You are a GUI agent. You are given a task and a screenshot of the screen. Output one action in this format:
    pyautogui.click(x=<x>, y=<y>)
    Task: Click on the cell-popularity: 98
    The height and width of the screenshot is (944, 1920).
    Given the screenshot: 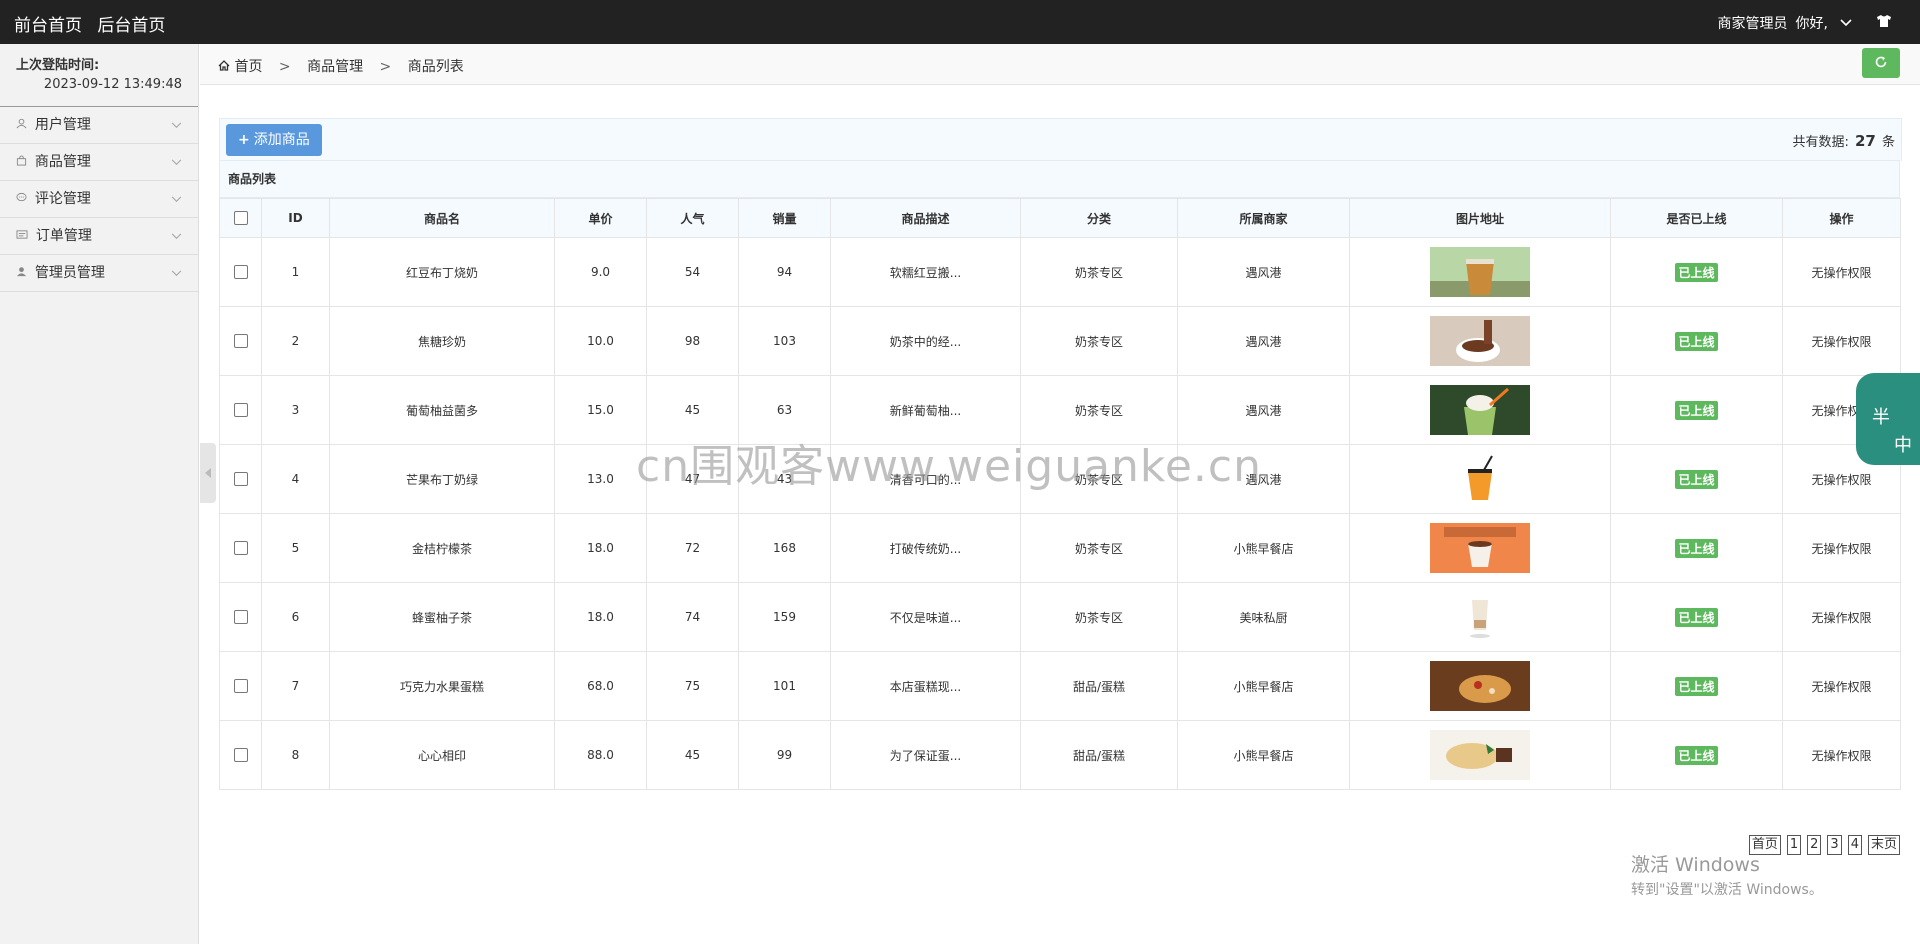 What is the action you would take?
    pyautogui.click(x=692, y=341)
    